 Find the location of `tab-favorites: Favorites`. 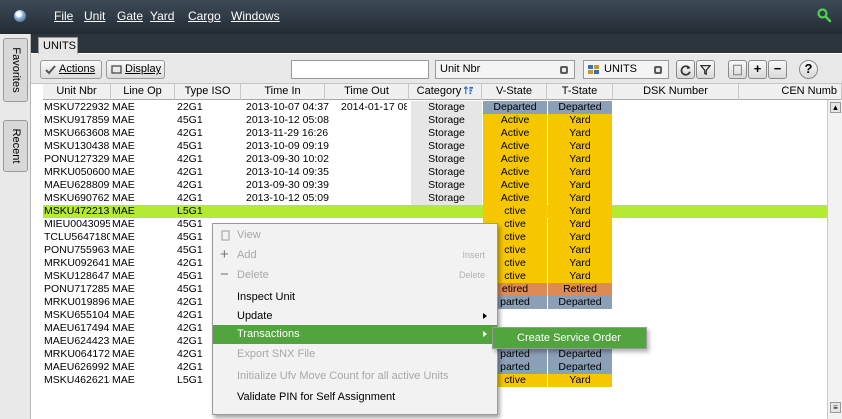

tab-favorites: Favorites is located at coordinates (15, 70).